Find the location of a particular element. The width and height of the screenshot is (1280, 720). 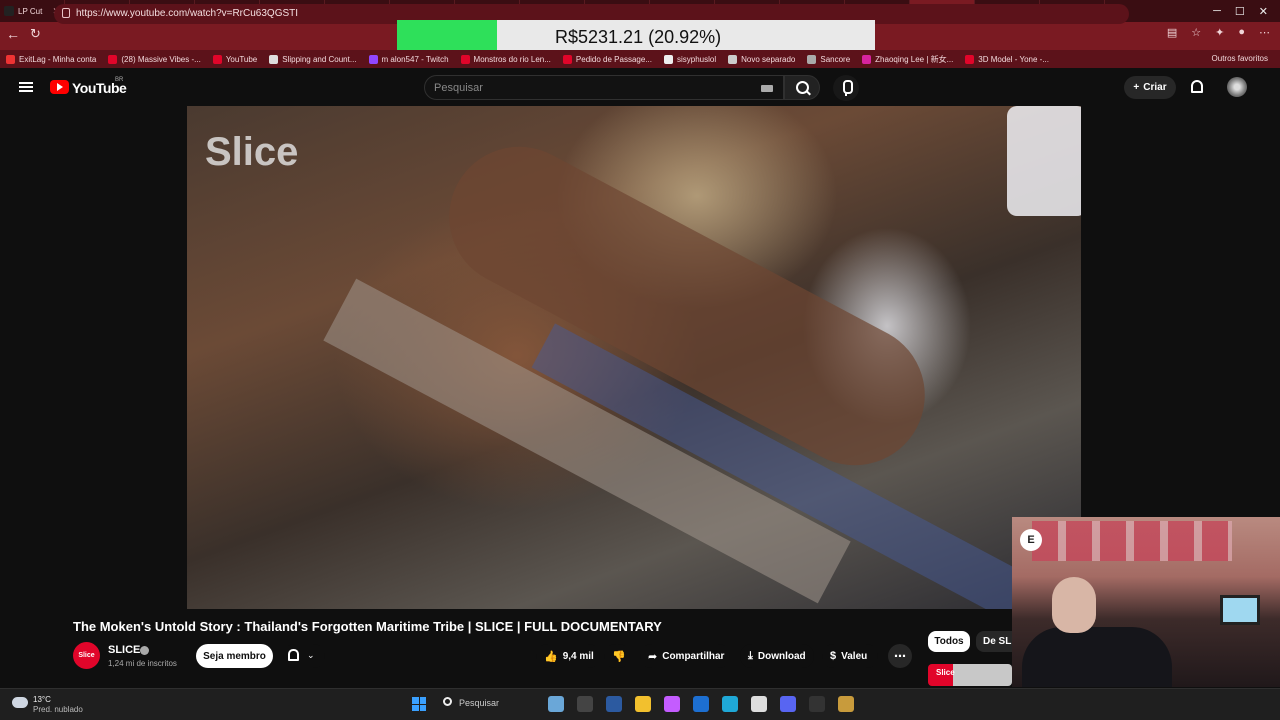

subscription-bell-button: ⌄ is located at coordinates (304, 656).